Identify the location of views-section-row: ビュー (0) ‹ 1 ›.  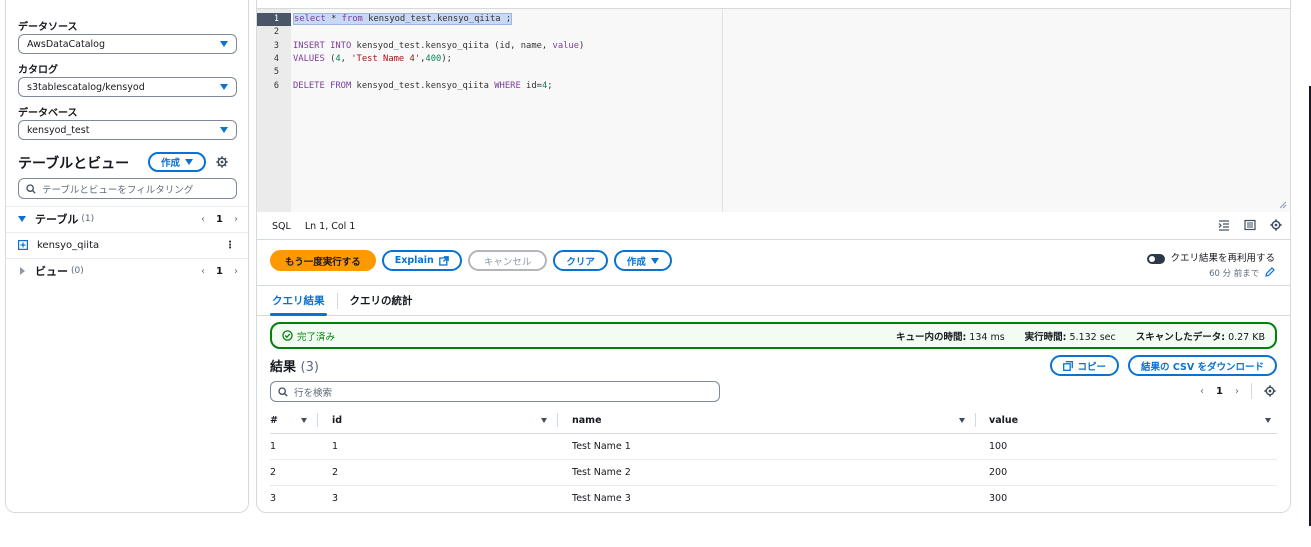
(128, 271).